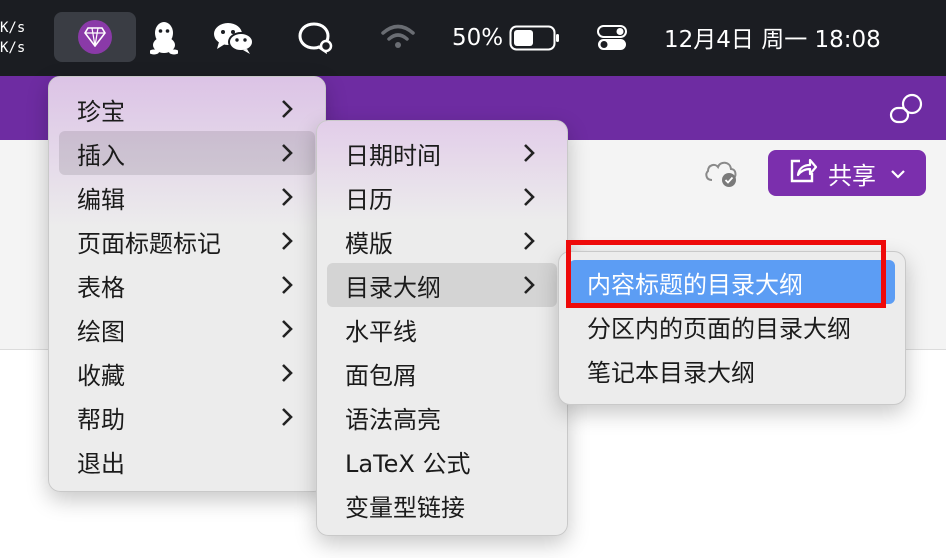  Describe the element at coordinates (187, 373) in the screenshot. I see `menu-item-favorites: 收藏` at that location.